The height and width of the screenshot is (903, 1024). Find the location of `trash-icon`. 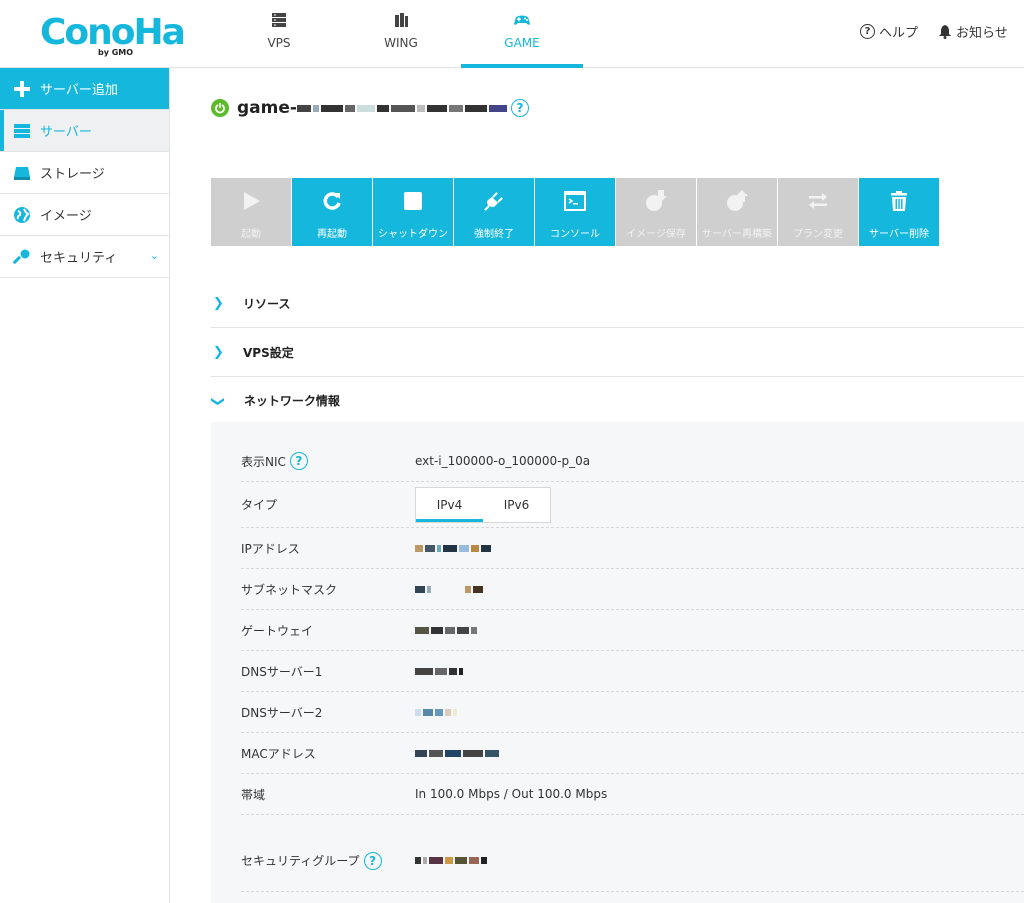

trash-icon is located at coordinates (899, 201).